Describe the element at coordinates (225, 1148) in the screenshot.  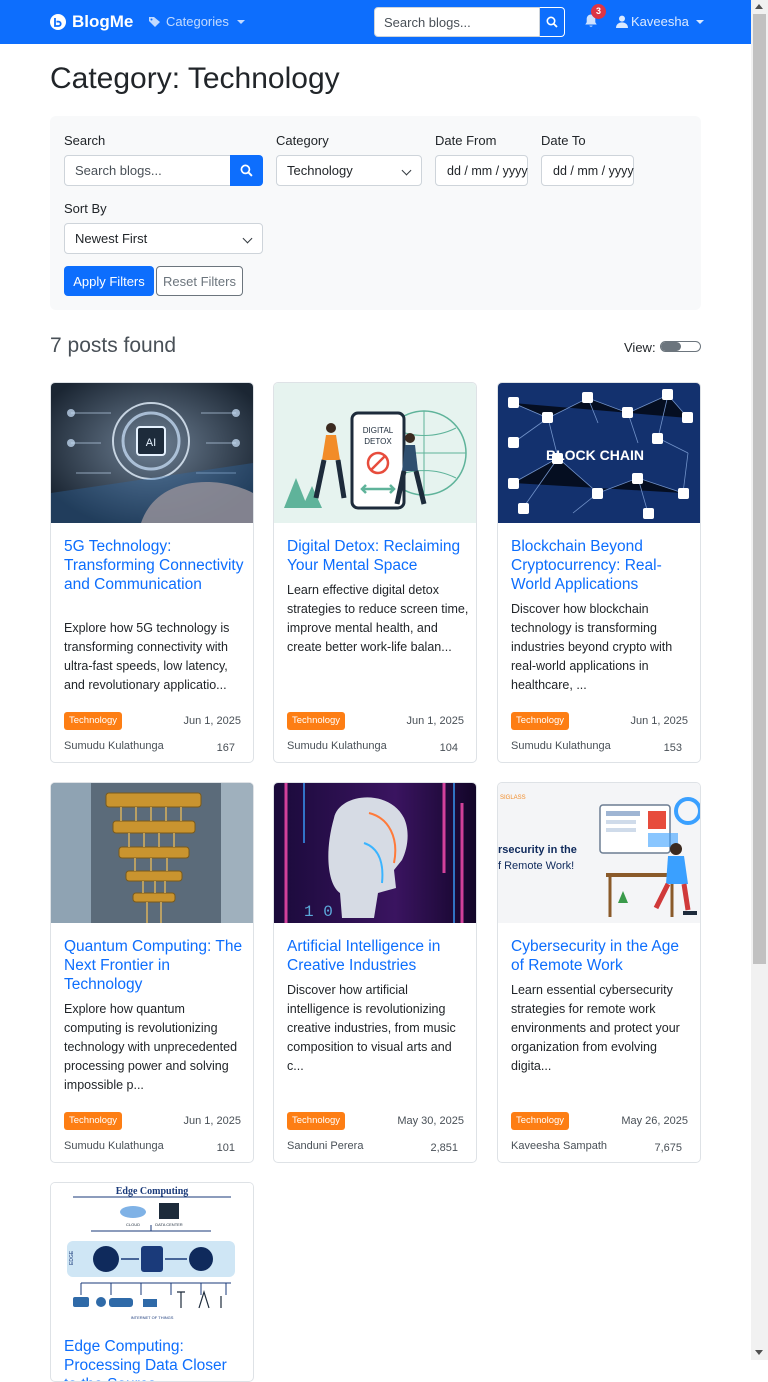
I see `post-view-count: 101` at that location.